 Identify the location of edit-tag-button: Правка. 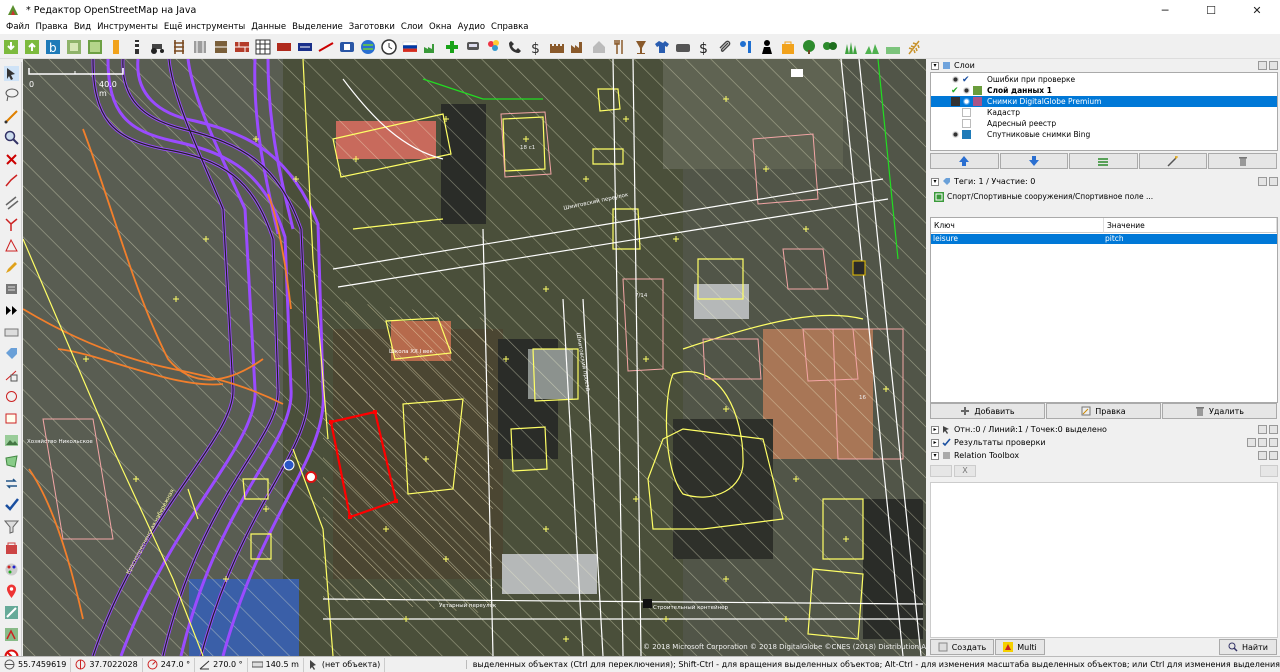
(1103, 411).